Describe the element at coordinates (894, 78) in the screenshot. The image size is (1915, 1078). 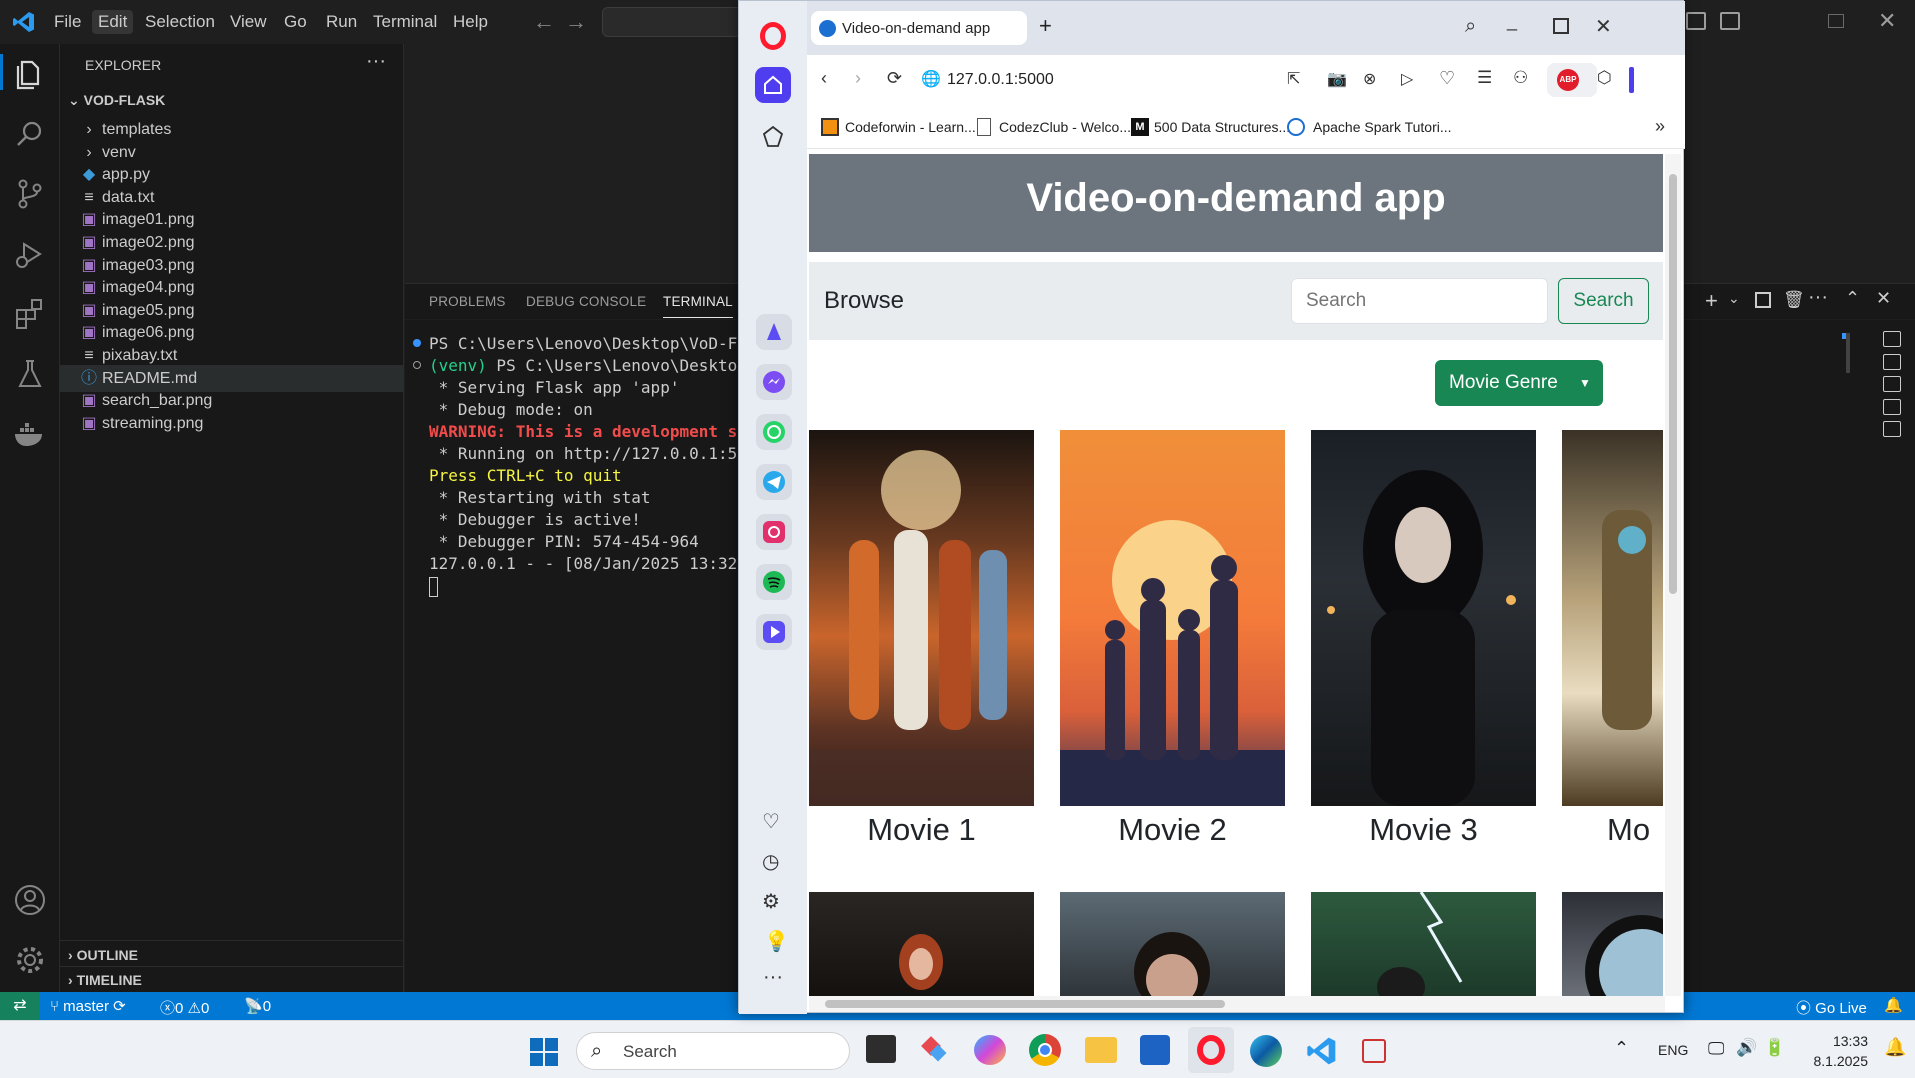
I see `reload-icon: ⟳` at that location.